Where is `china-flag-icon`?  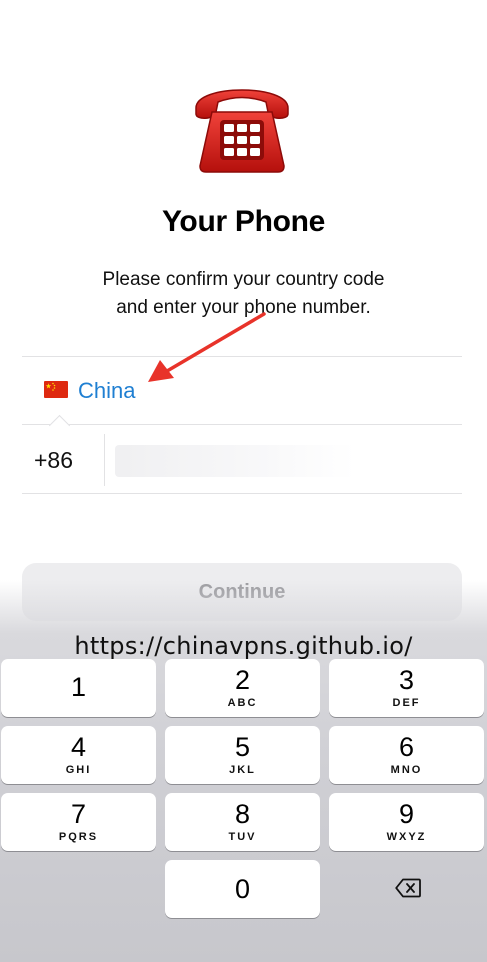
china-flag-icon is located at coordinates (56, 389).